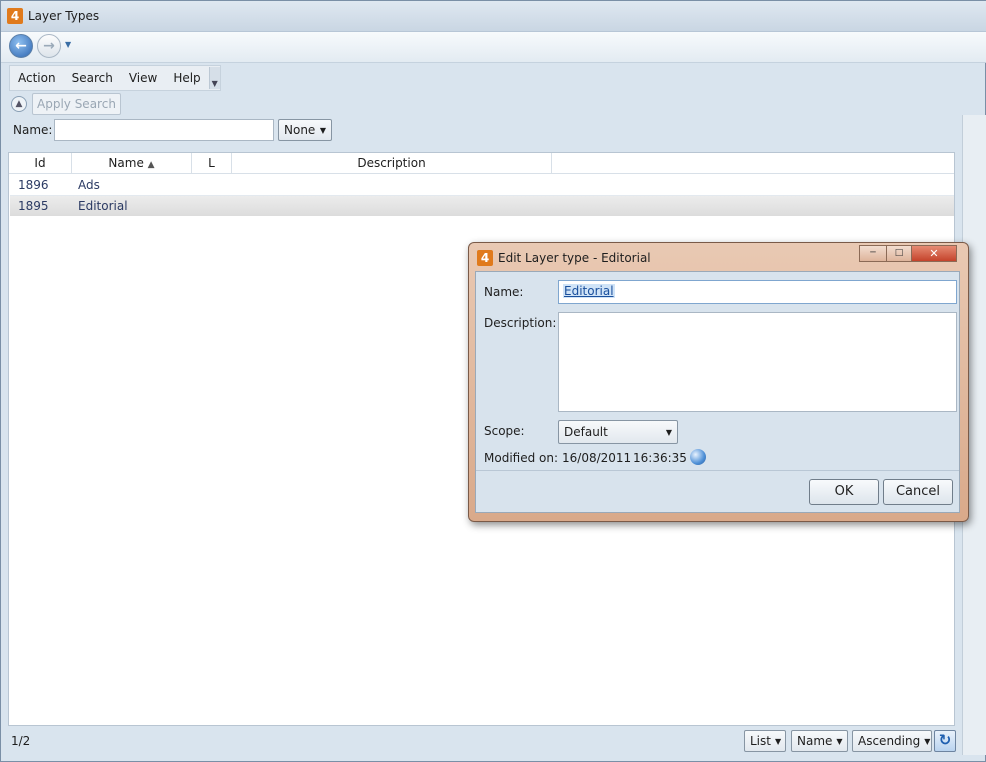 The height and width of the screenshot is (762, 986). What do you see at coordinates (21, 741) in the screenshot?
I see `record-count: 1/2` at bounding box center [21, 741].